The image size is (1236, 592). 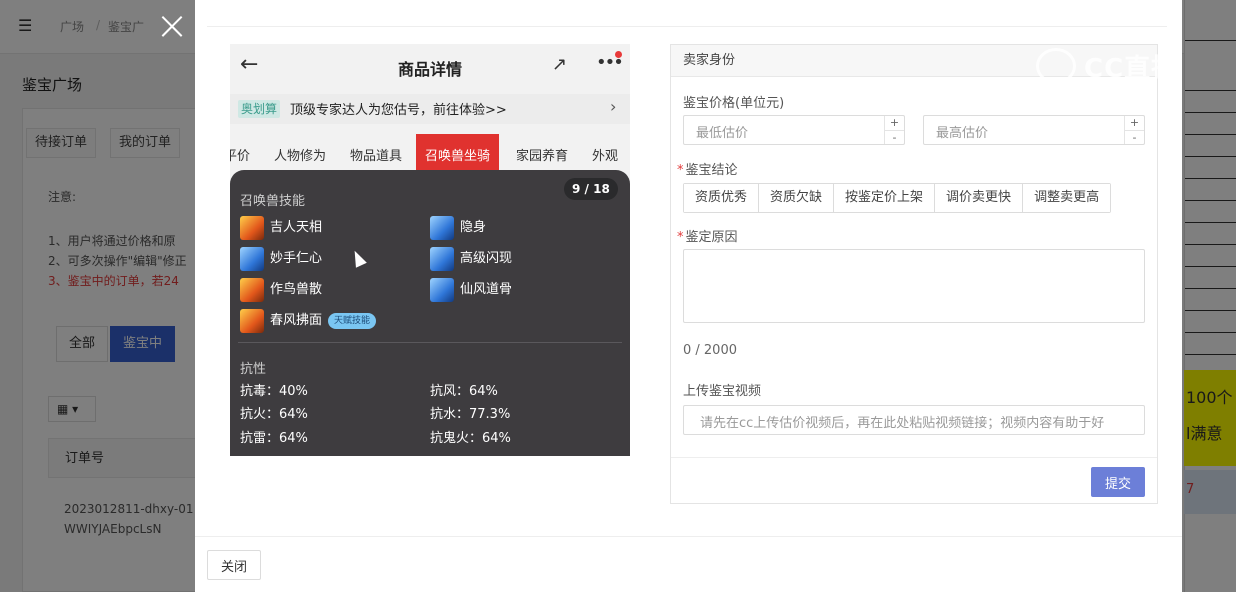 What do you see at coordinates (274, 414) in the screenshot?
I see `resist-value: 抗火：64%` at bounding box center [274, 414].